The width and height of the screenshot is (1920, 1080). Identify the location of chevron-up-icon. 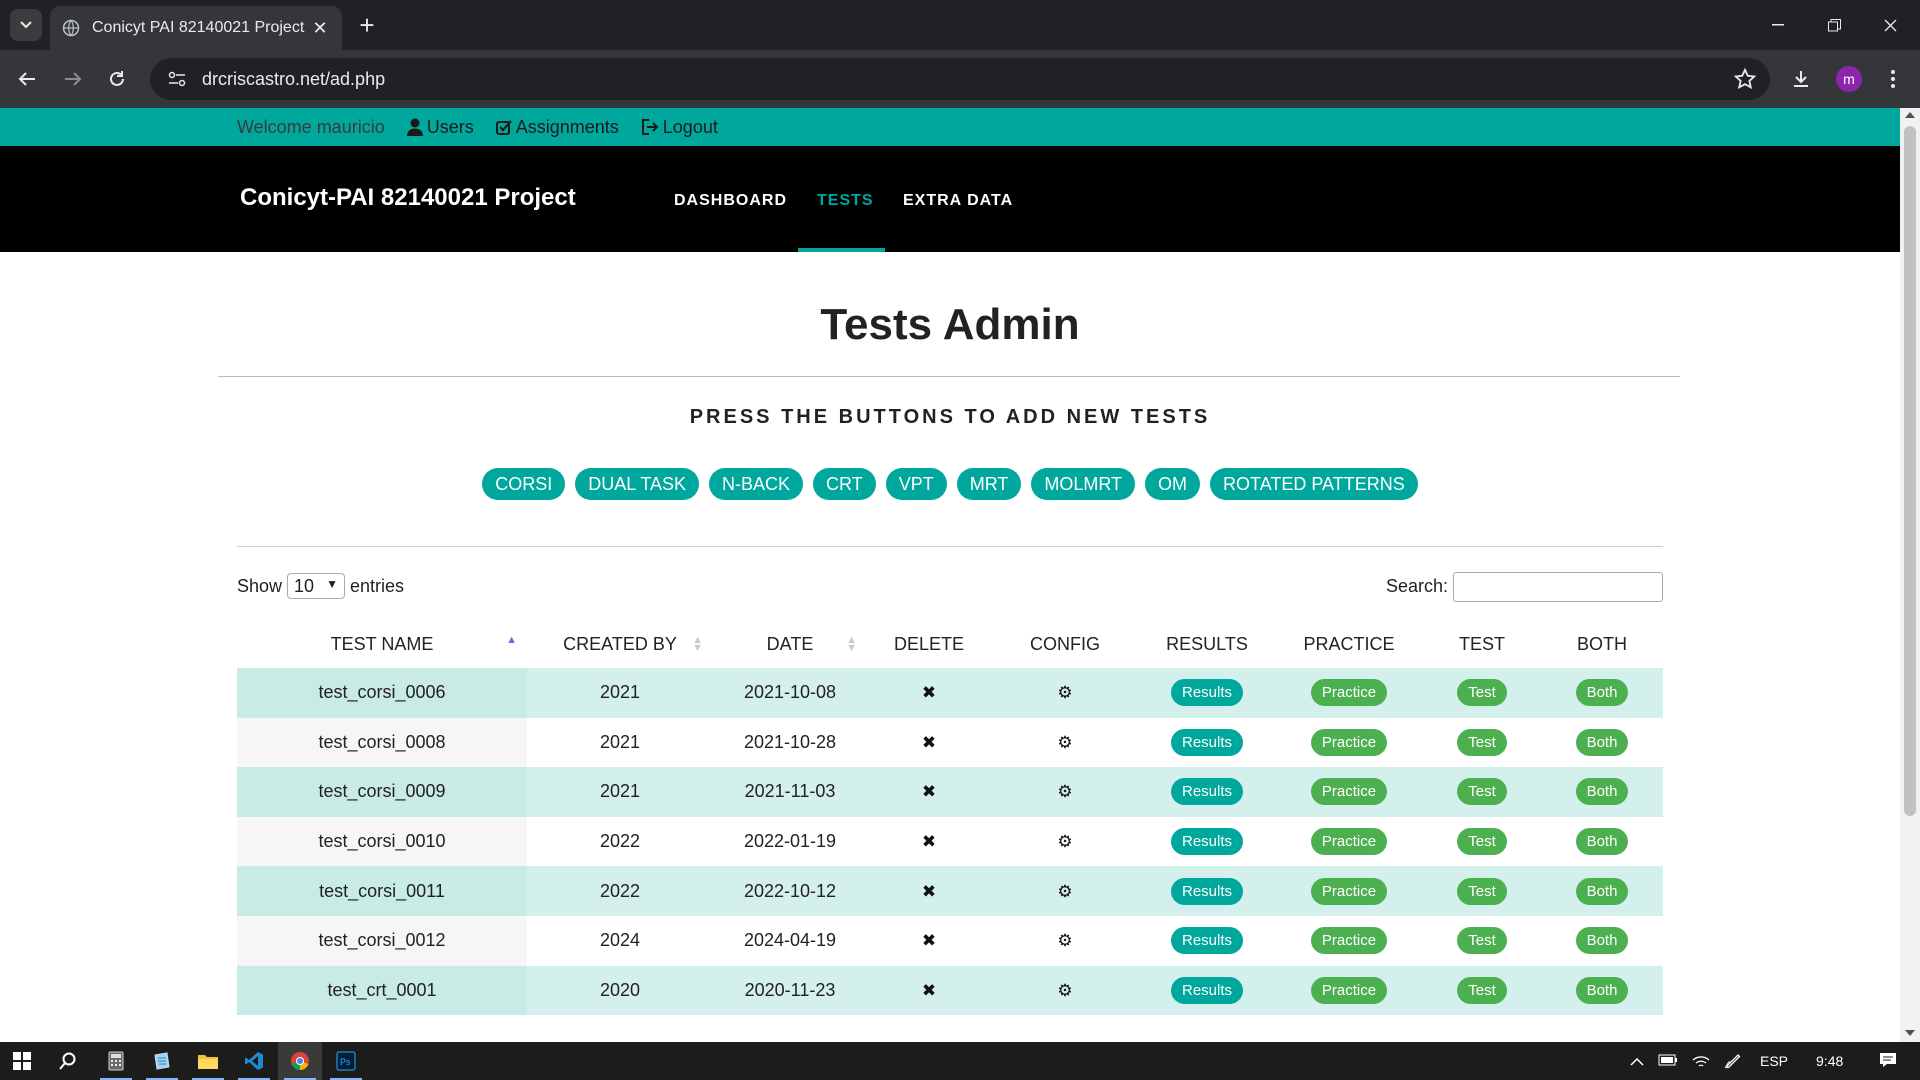
(1637, 1061).